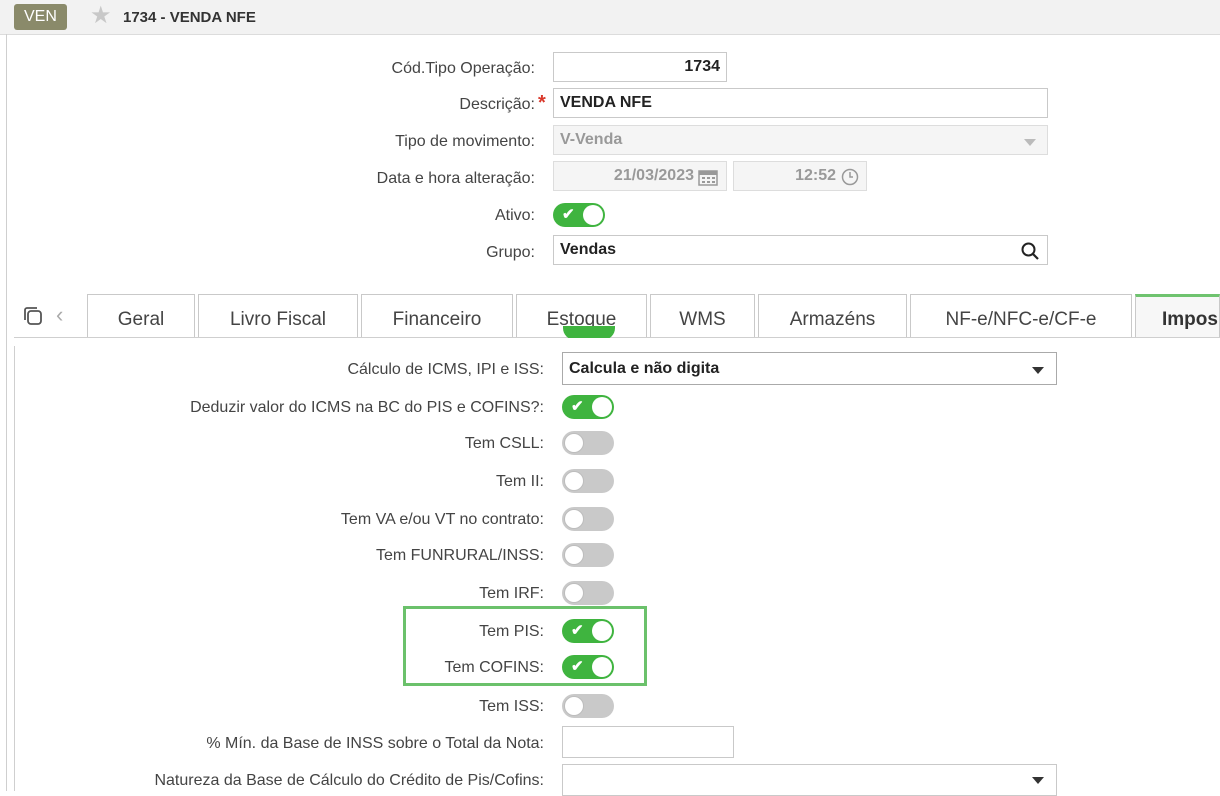 This screenshot has width=1220, height=796. What do you see at coordinates (588, 706) in the screenshot?
I see `toggle-tem-iss` at bounding box center [588, 706].